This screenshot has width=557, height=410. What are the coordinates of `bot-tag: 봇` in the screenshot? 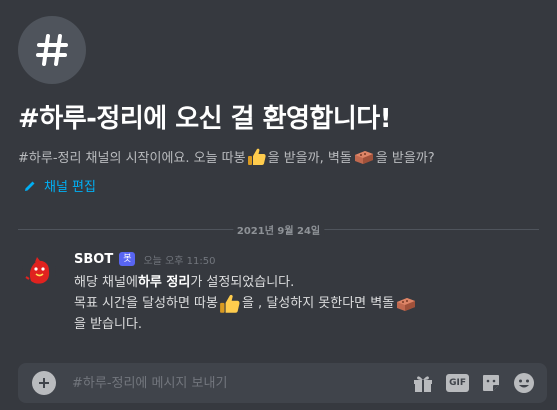 It's located at (127, 259).